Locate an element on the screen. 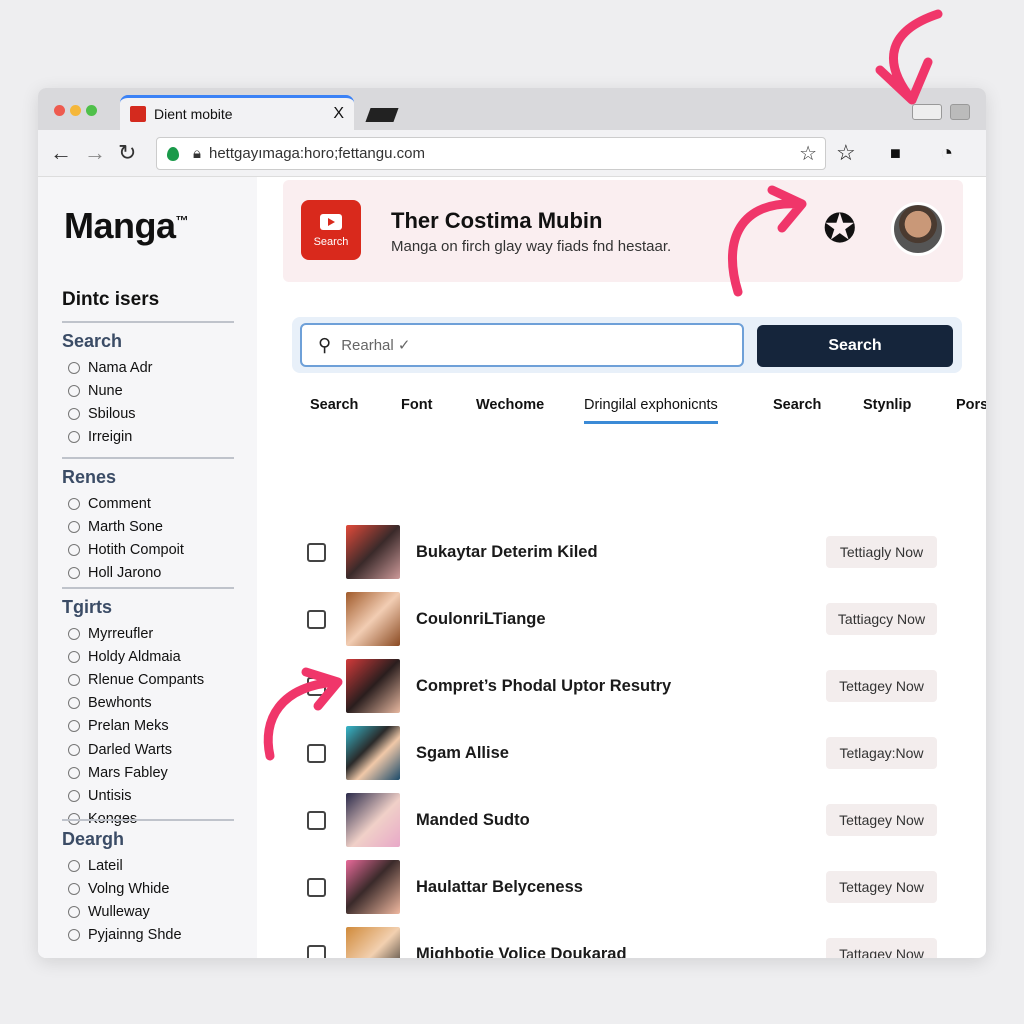 The image size is (1024, 1024). manga-title: Sgam Allise is located at coordinates (462, 753).